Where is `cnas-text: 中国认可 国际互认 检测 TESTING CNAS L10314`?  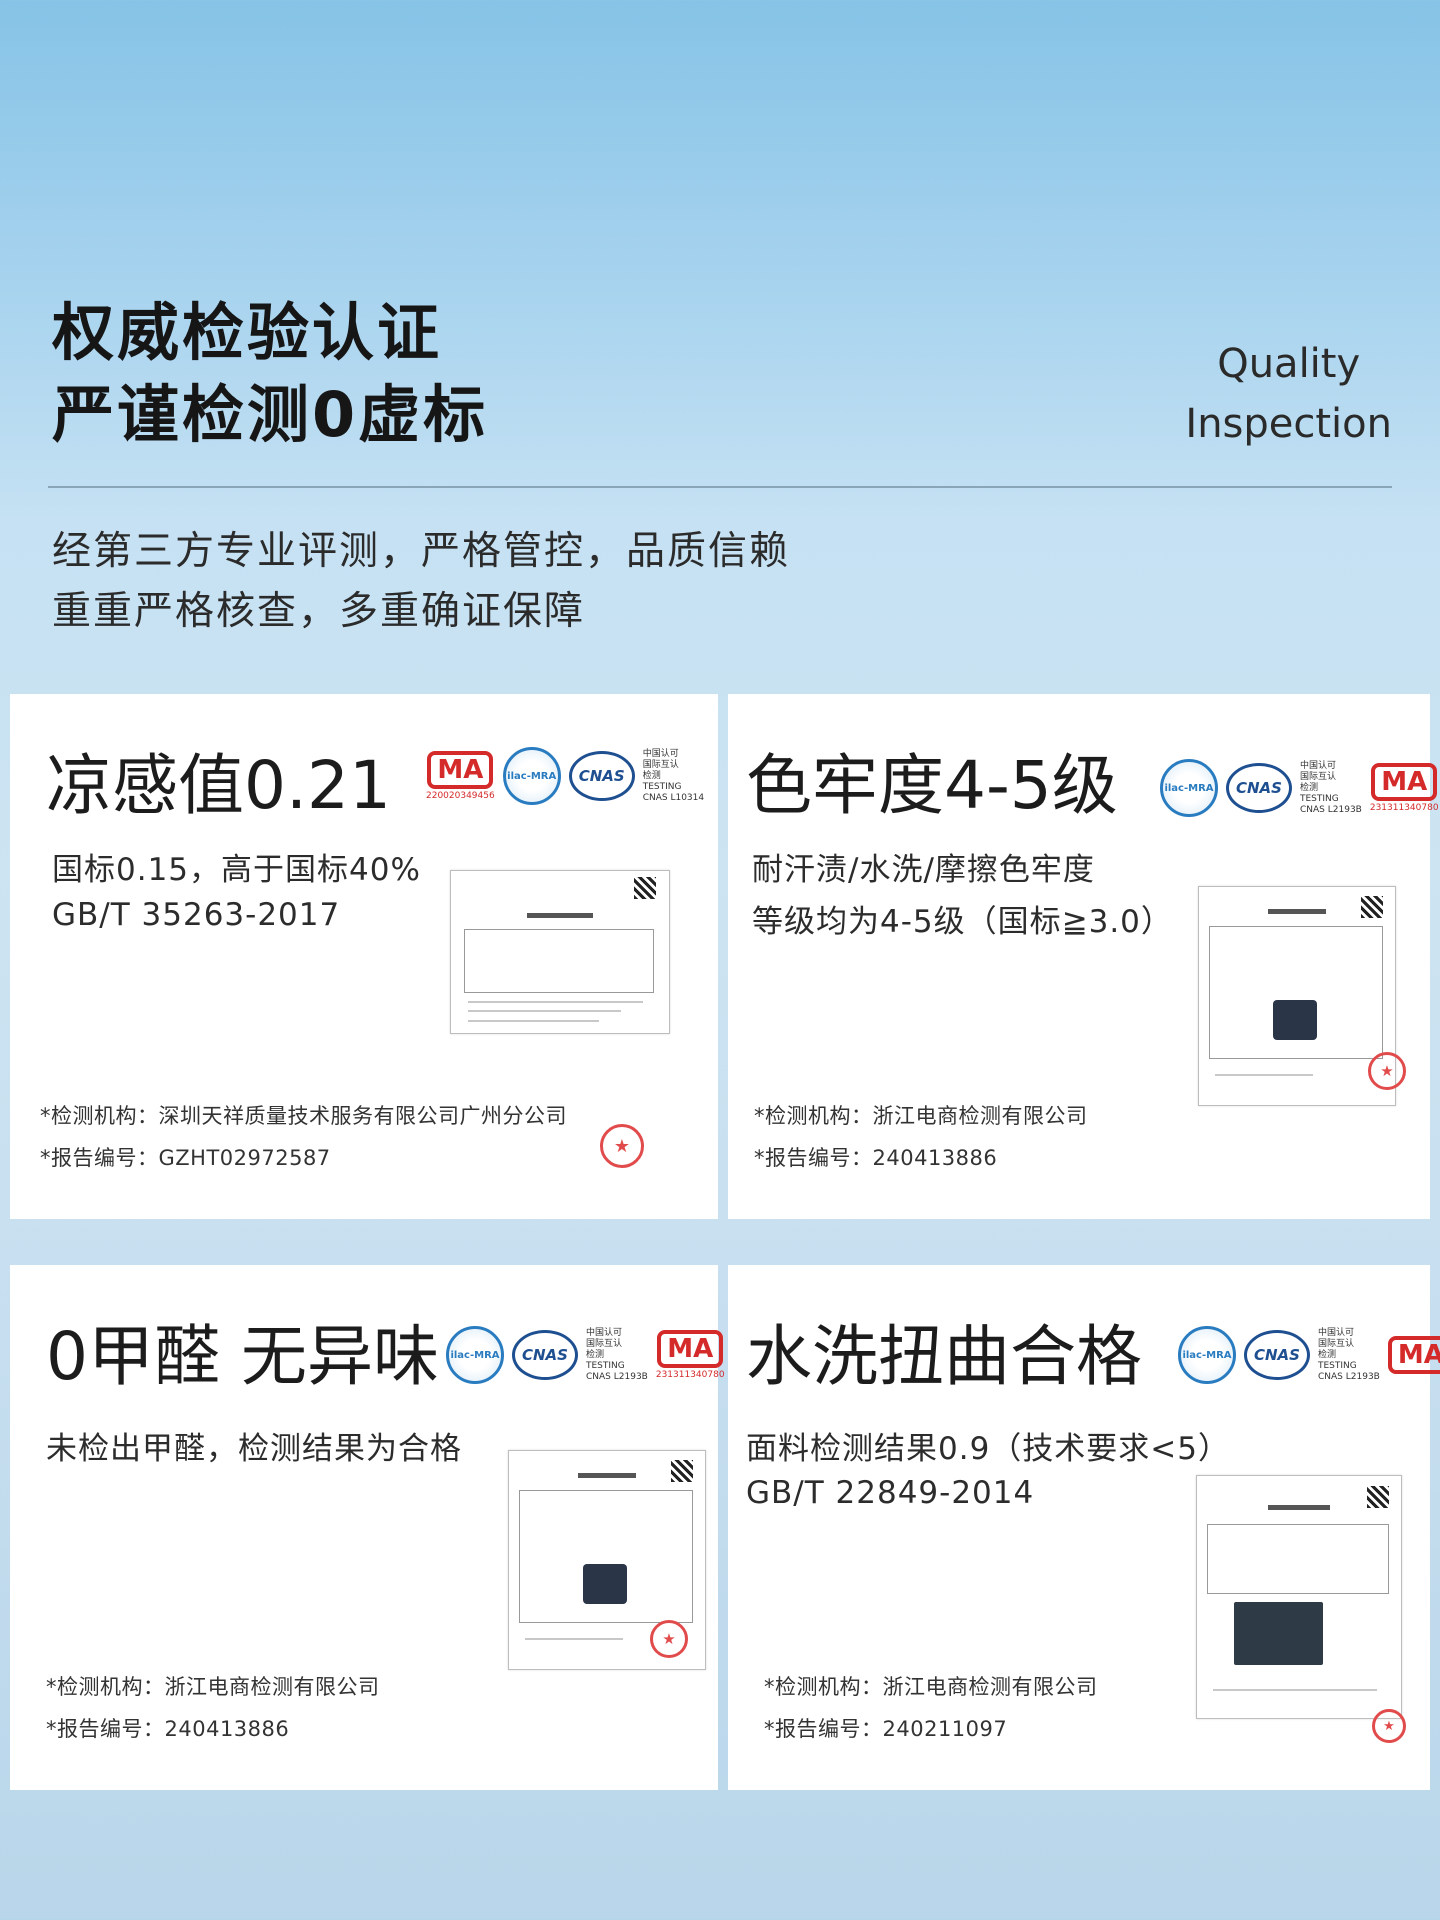 cnas-text: 中国认可 国际互认 检测 TESTING CNAS L10314 is located at coordinates (673, 775).